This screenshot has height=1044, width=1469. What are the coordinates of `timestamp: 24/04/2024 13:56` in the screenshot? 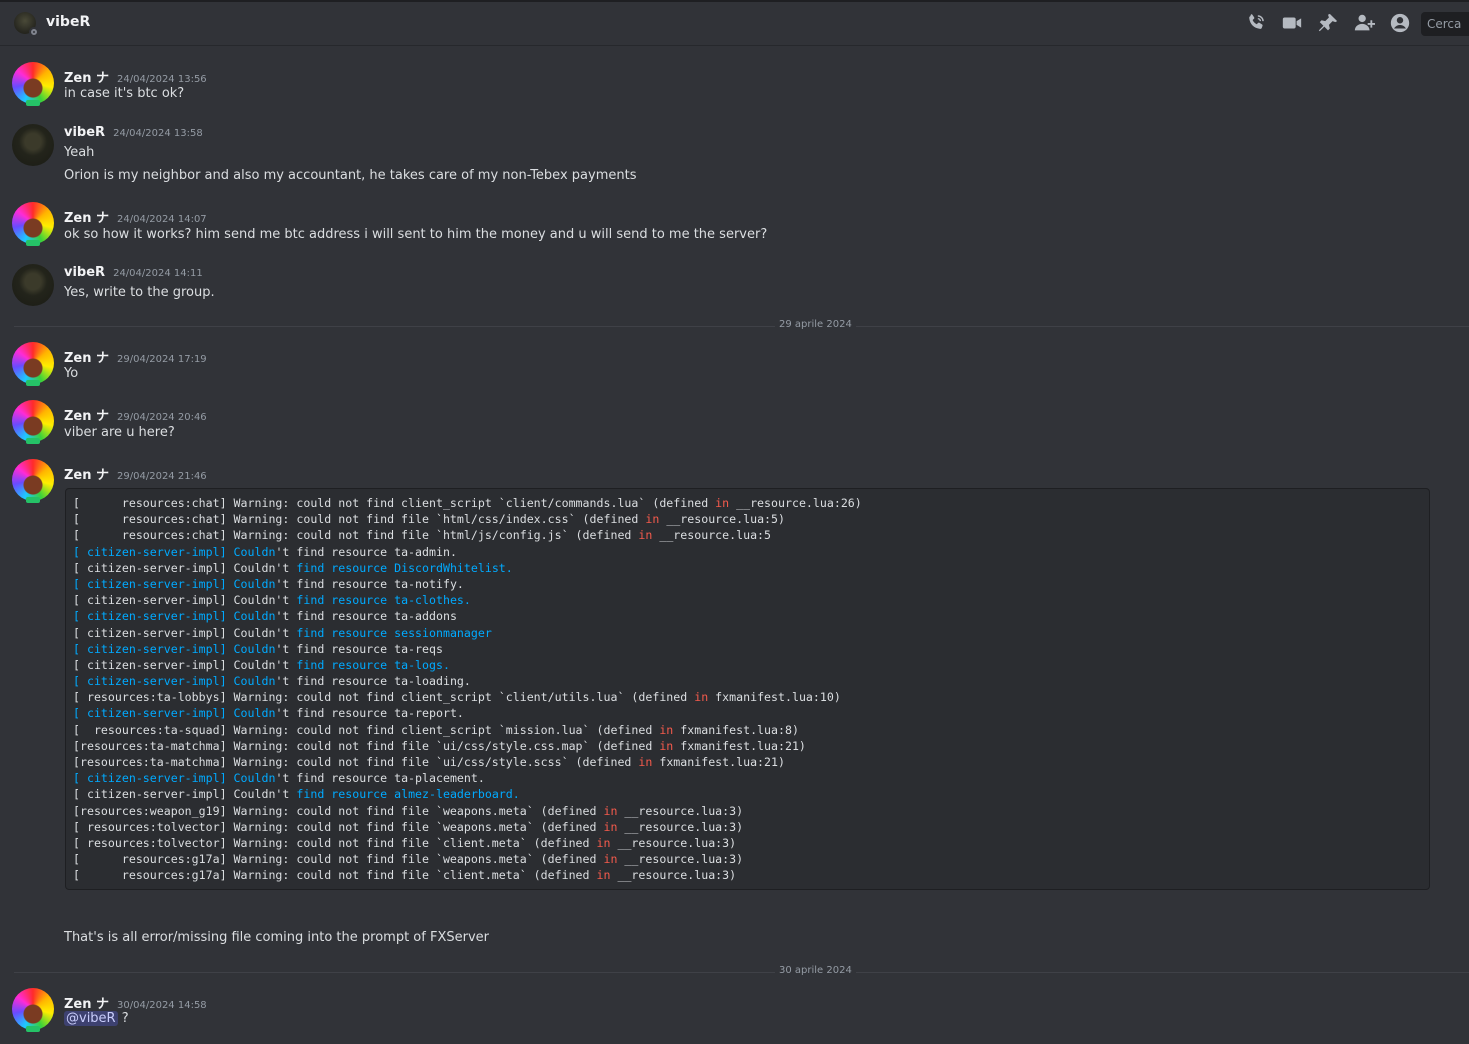 It's located at (162, 79).